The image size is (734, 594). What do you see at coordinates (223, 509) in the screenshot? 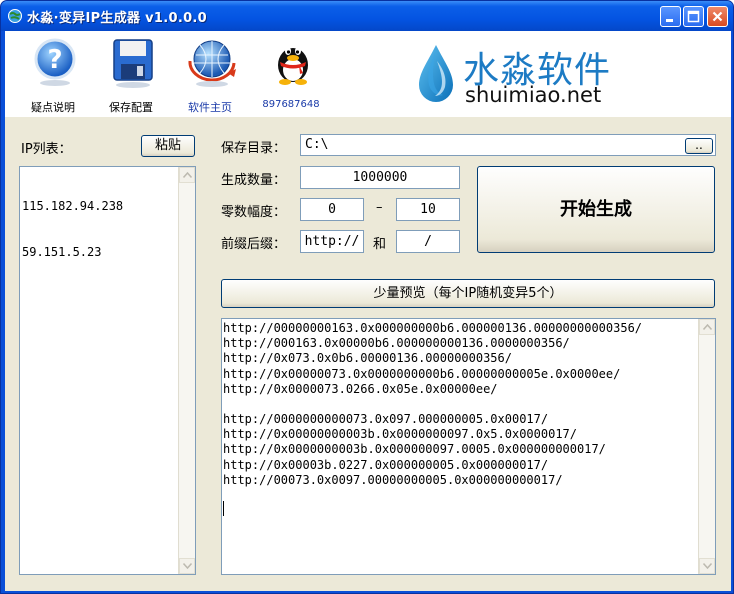
I see `text-caret` at bounding box center [223, 509].